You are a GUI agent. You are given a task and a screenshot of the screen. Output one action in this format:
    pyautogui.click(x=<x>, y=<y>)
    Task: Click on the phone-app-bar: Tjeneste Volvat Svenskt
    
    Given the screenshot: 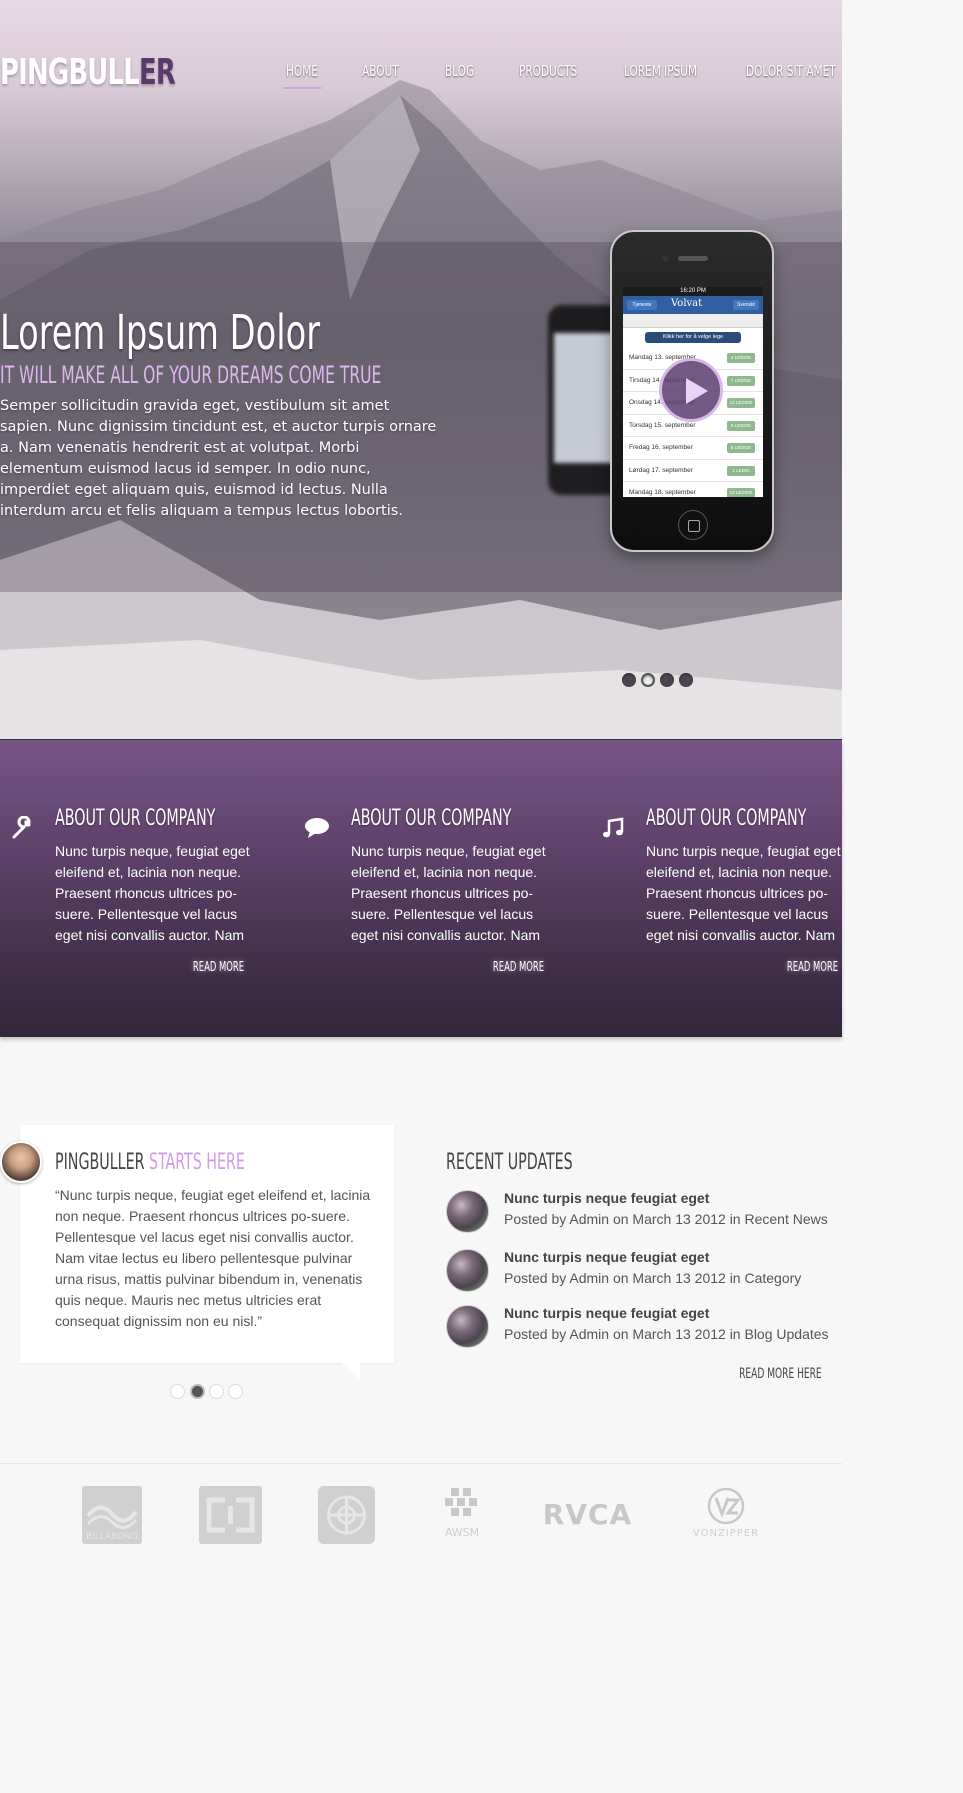 What is the action you would take?
    pyautogui.click(x=693, y=305)
    